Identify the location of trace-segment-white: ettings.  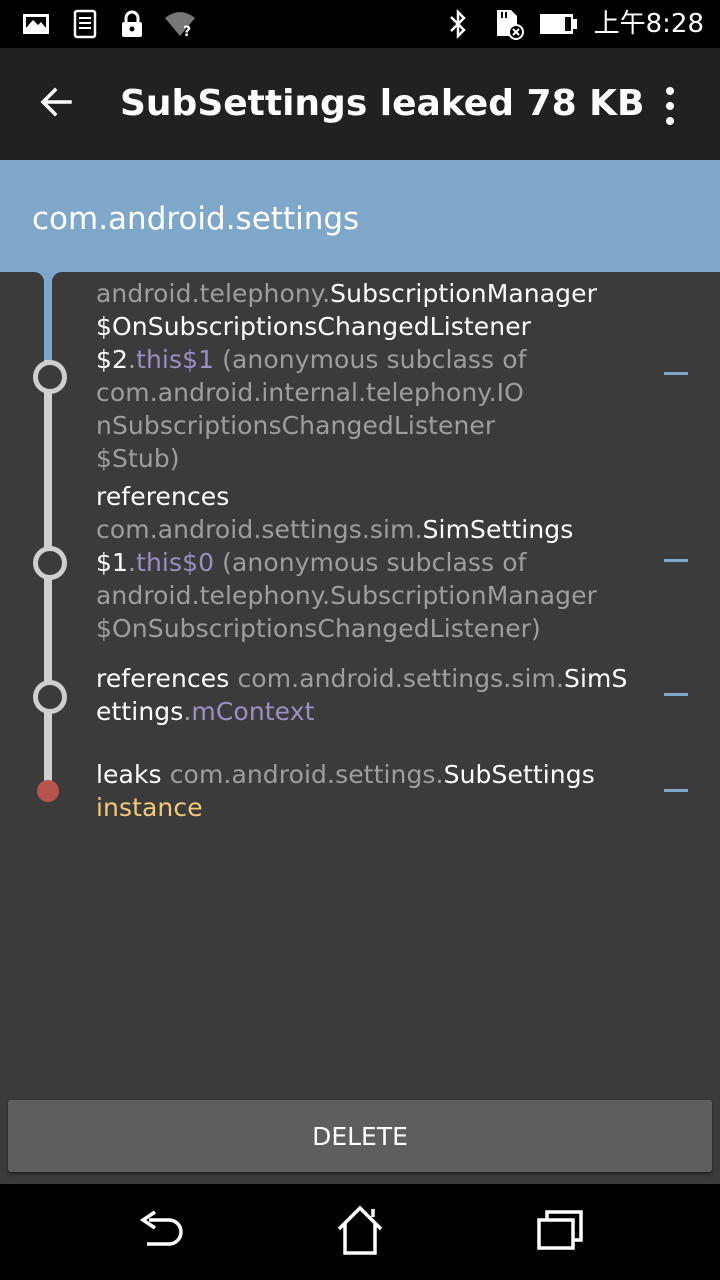
(140, 711).